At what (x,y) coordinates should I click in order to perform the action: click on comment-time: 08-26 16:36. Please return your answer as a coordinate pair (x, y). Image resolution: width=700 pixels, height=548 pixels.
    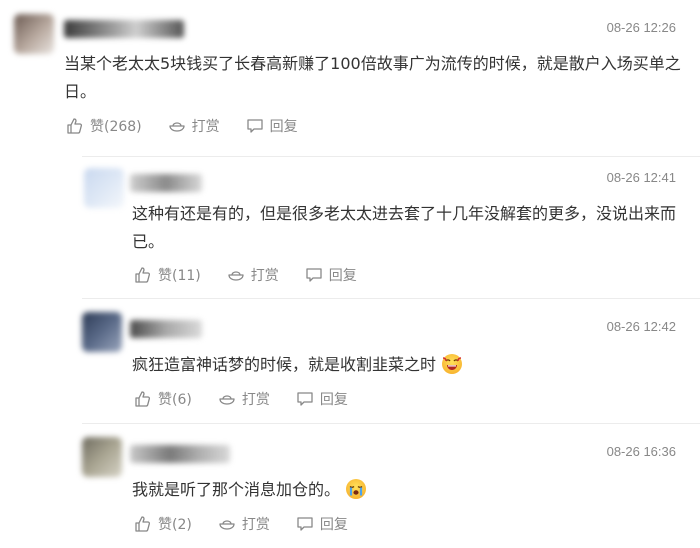
    Looking at the image, I should click on (641, 451).